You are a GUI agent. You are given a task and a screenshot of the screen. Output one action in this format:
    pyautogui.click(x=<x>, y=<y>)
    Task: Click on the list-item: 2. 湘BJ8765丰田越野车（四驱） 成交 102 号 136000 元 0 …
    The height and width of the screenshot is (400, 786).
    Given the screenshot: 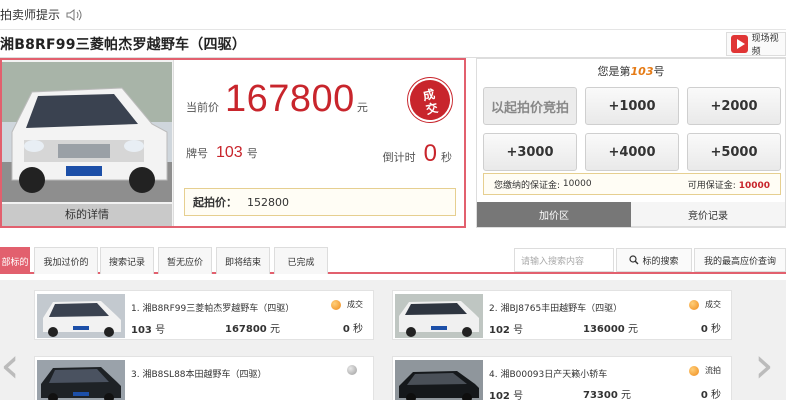 What is the action you would take?
    pyautogui.click(x=562, y=315)
    